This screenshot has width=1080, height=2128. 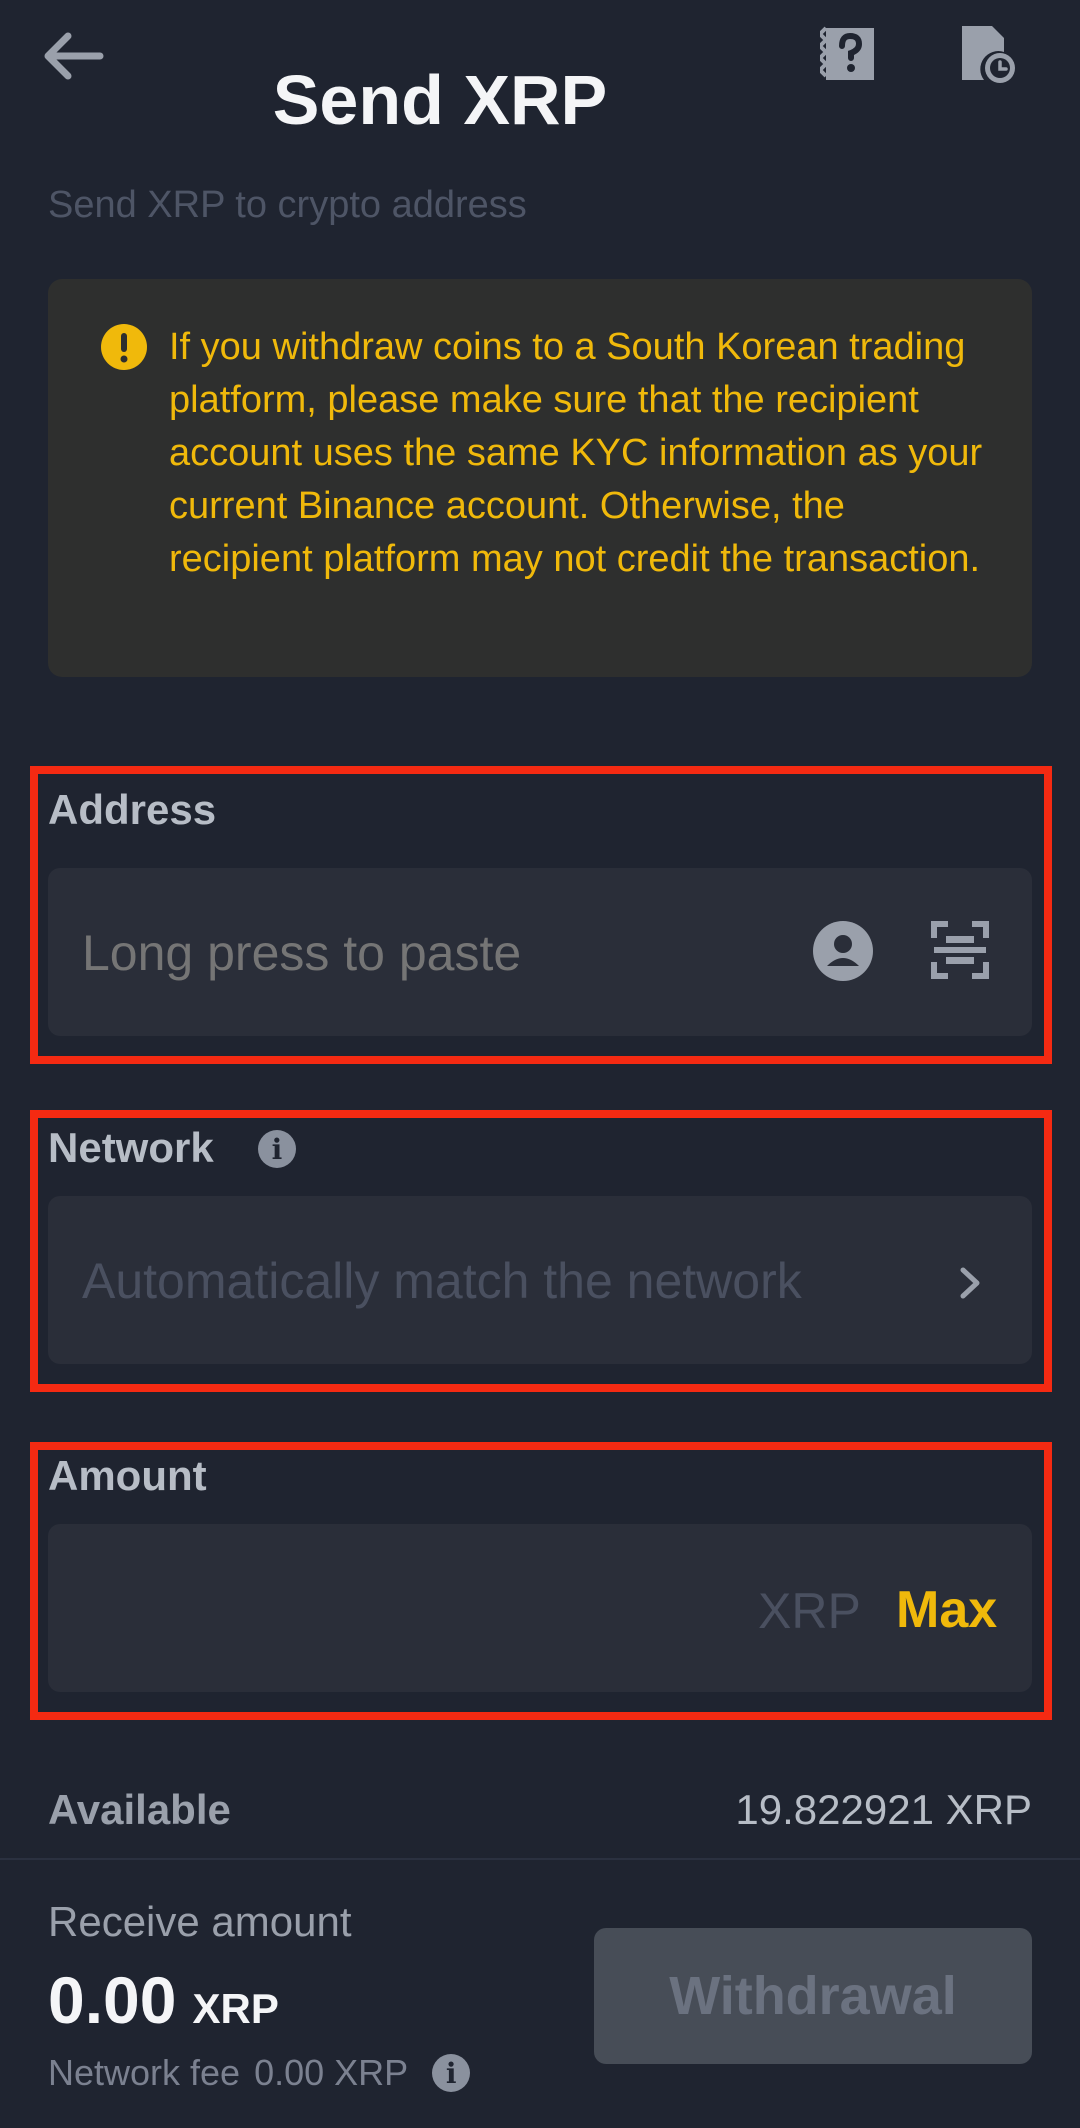 I want to click on withdrawal-button: Withdrawal, so click(x=813, y=1996).